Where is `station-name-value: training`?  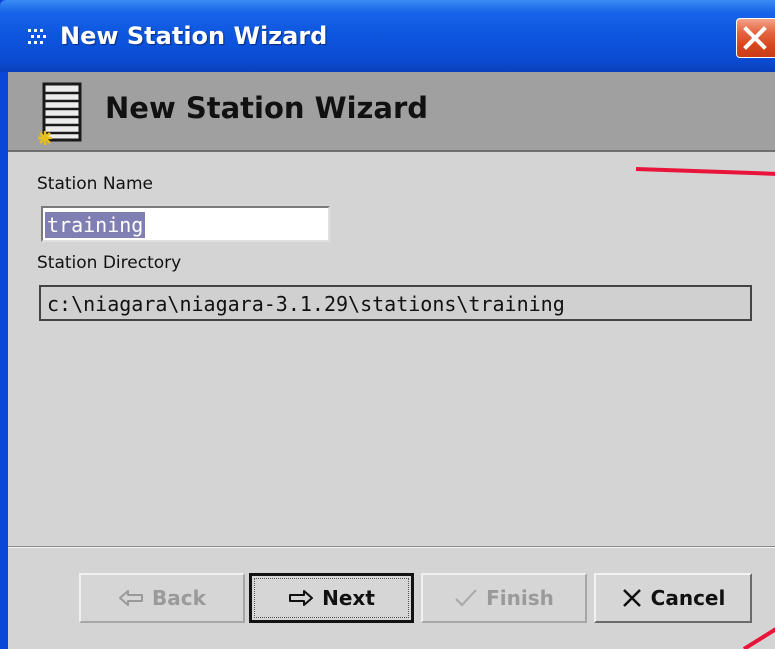 station-name-value: training is located at coordinates (95, 225).